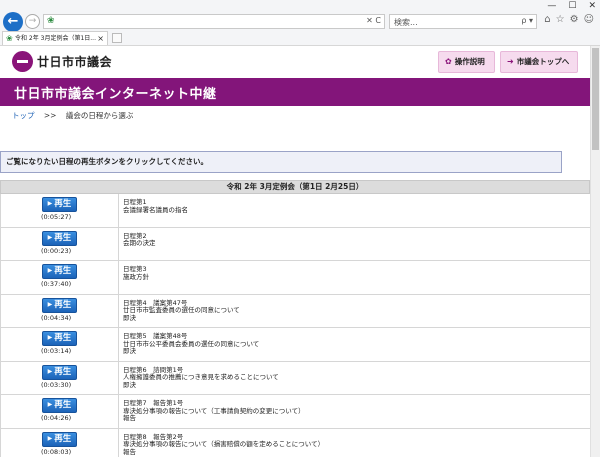  Describe the element at coordinates (295, 278) in the screenshot. I see `agenda-row: ▶ 再生 (0:37:40) 日程第3 施政方針` at that location.